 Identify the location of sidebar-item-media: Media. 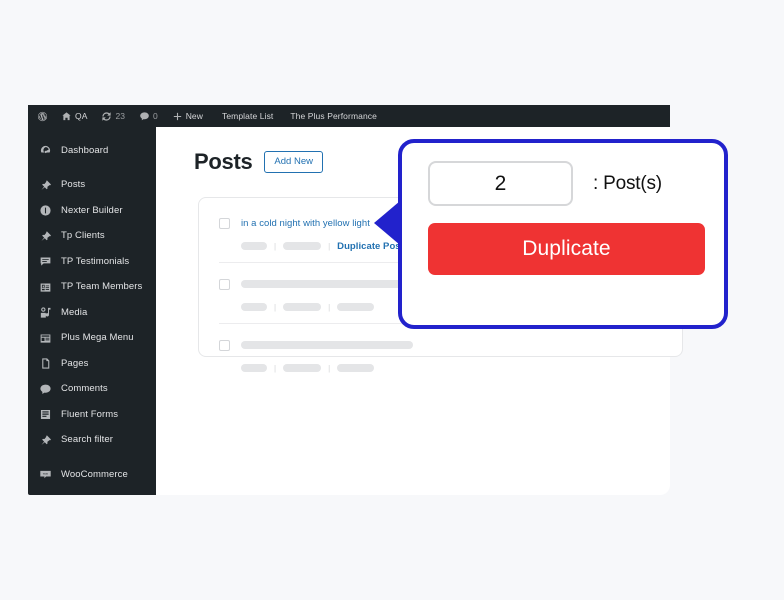
(92, 313).